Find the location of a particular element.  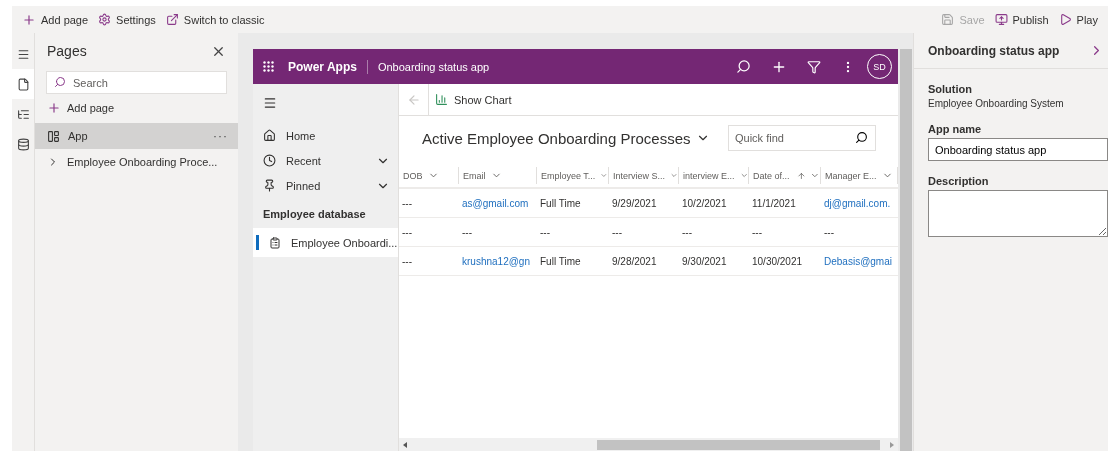

panel-title: Pages is located at coordinates (67, 51).